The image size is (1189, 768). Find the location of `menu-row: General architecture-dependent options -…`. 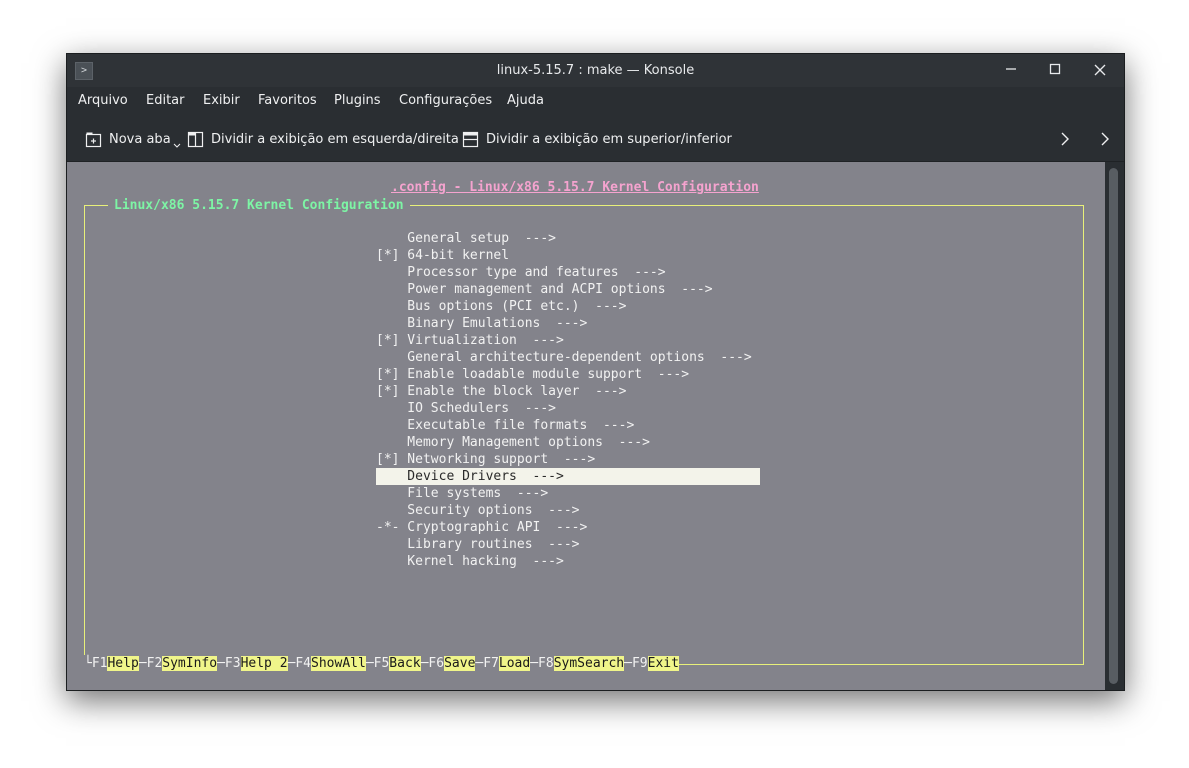

menu-row: General architecture-dependent options -… is located at coordinates (563, 357).